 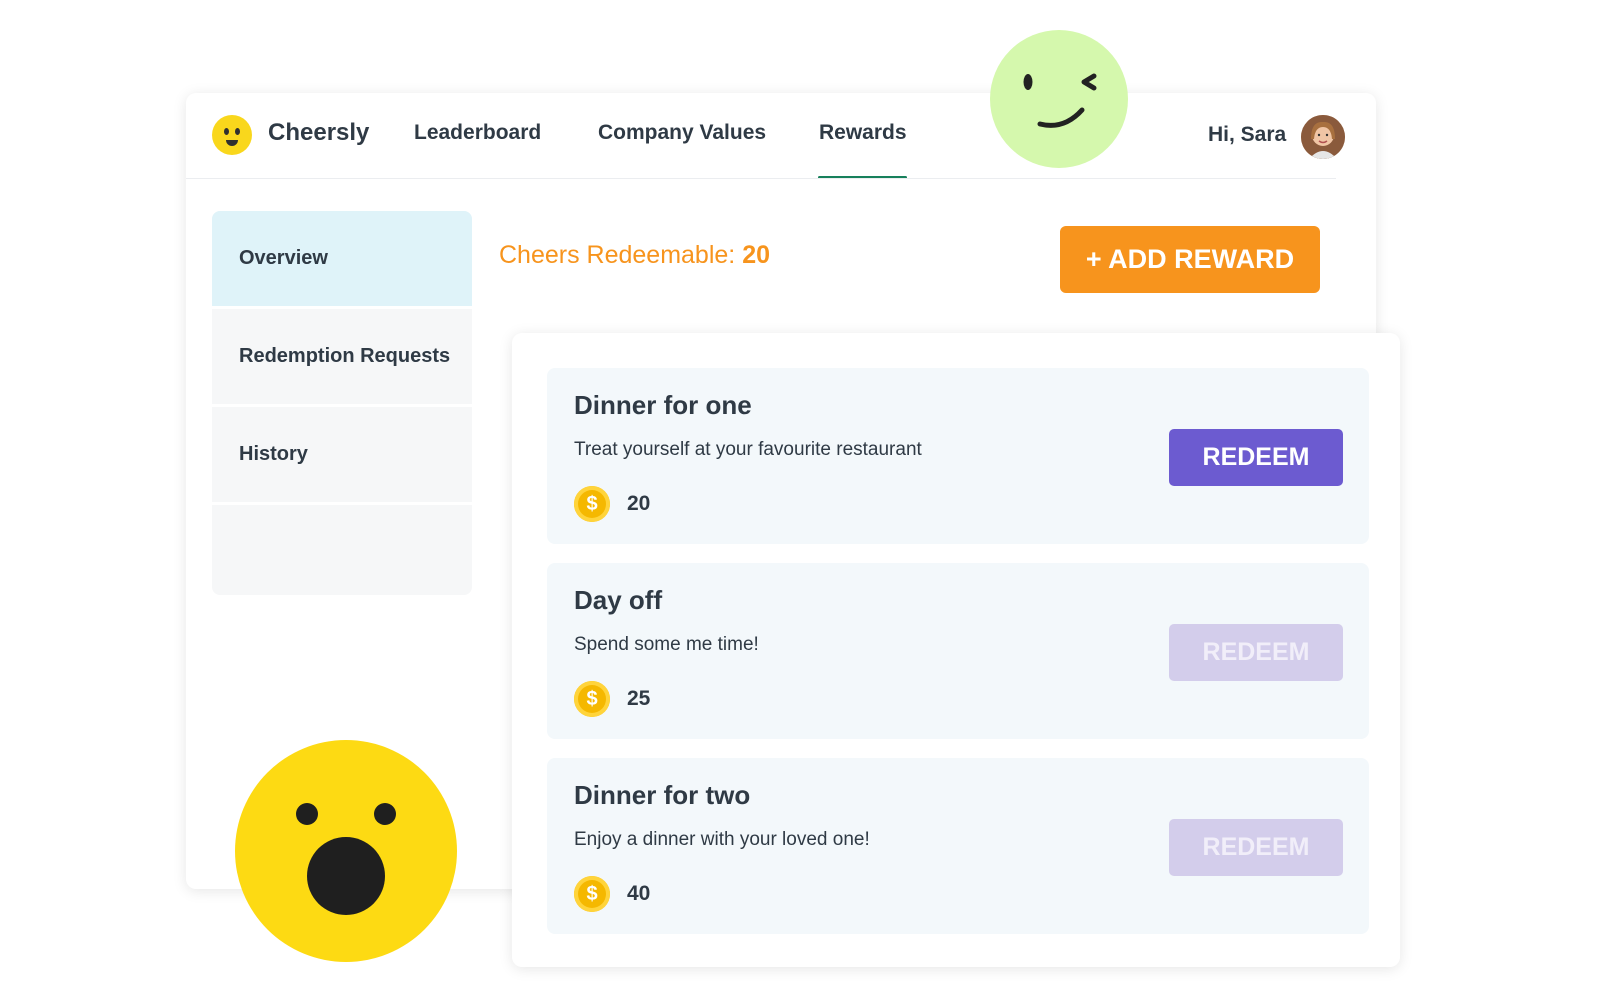 I want to click on avatar, so click(x=1323, y=137).